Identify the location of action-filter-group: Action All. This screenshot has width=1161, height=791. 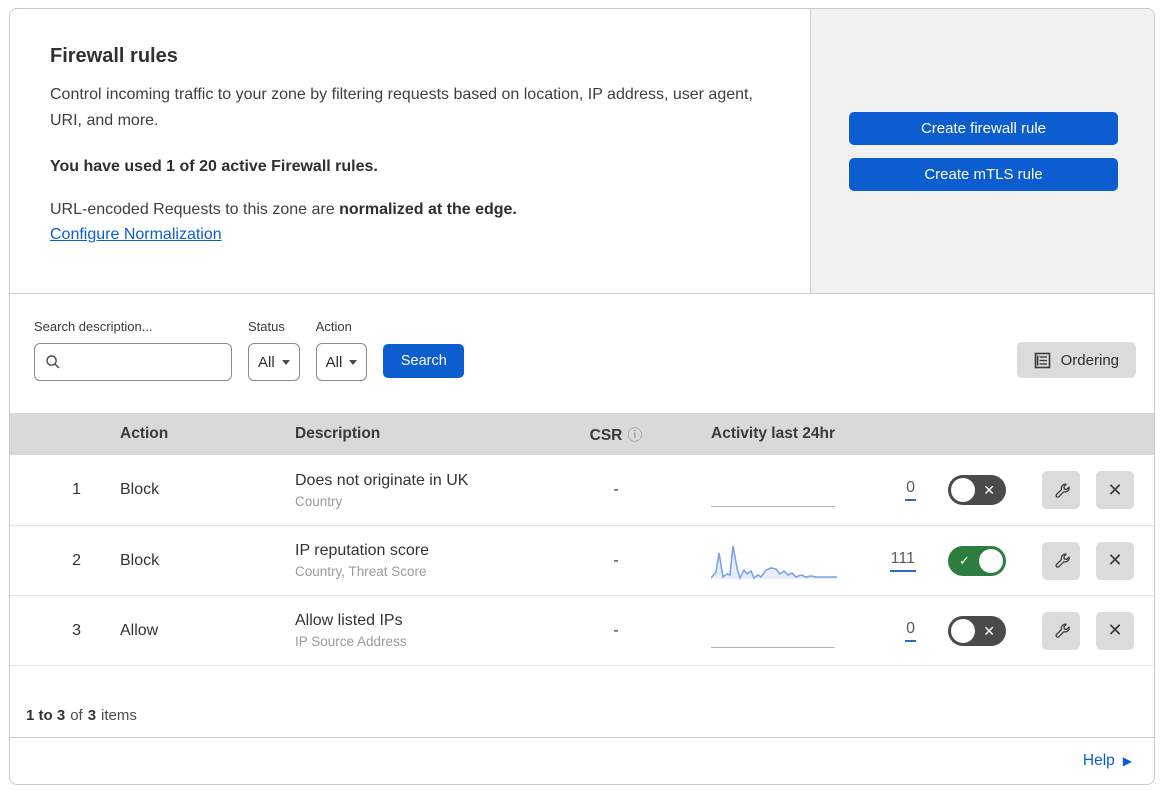
(341, 350).